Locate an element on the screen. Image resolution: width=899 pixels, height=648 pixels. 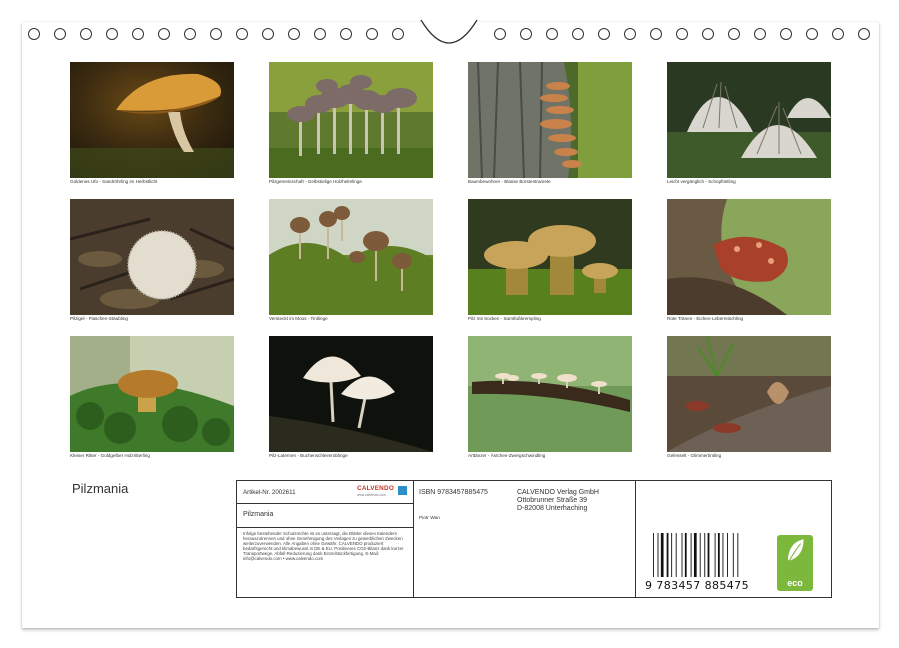
leaf-icon is located at coordinates (795, 550).